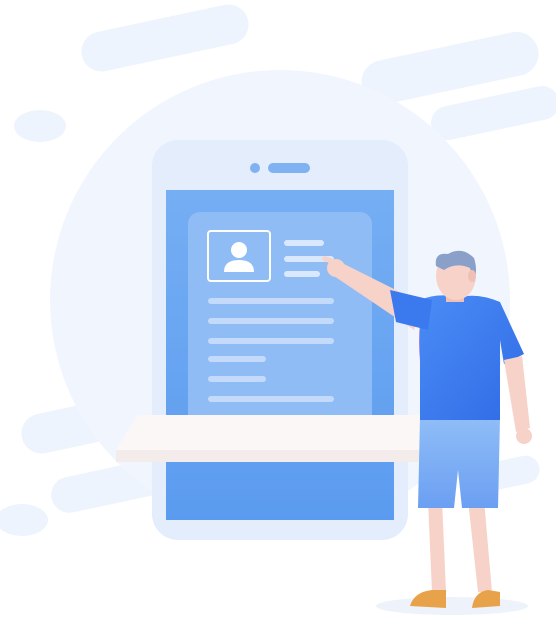 This screenshot has height=618, width=556. I want to click on shorts, so click(459, 463).